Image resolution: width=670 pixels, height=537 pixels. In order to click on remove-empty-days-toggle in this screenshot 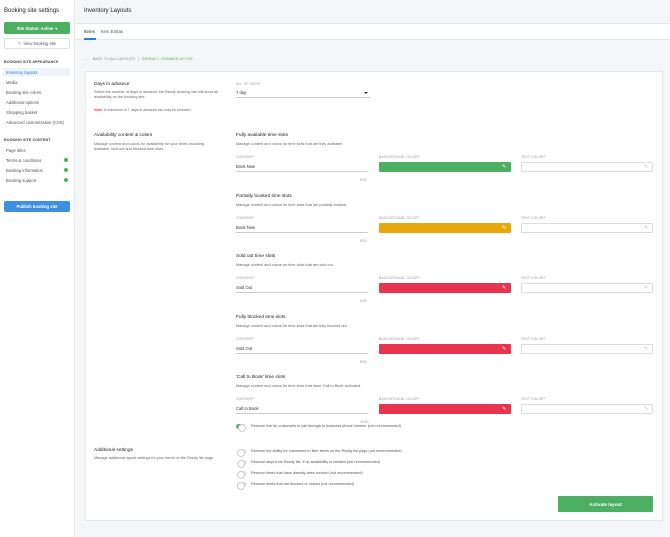, I will do `click(242, 463)`.